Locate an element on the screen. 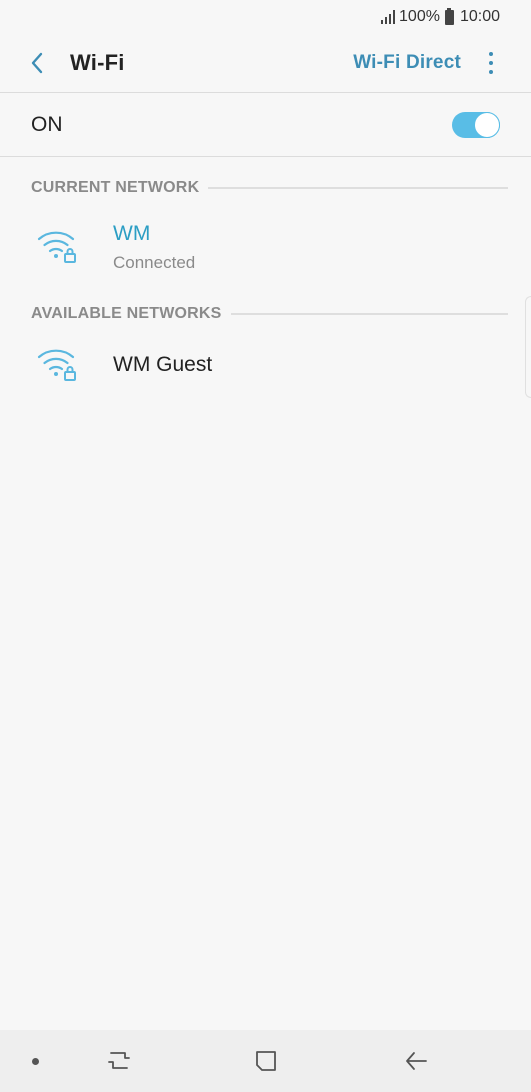 The width and height of the screenshot is (531, 1092). app-bar: Wi-Fi Wi-Fi Direct is located at coordinates (265, 63).